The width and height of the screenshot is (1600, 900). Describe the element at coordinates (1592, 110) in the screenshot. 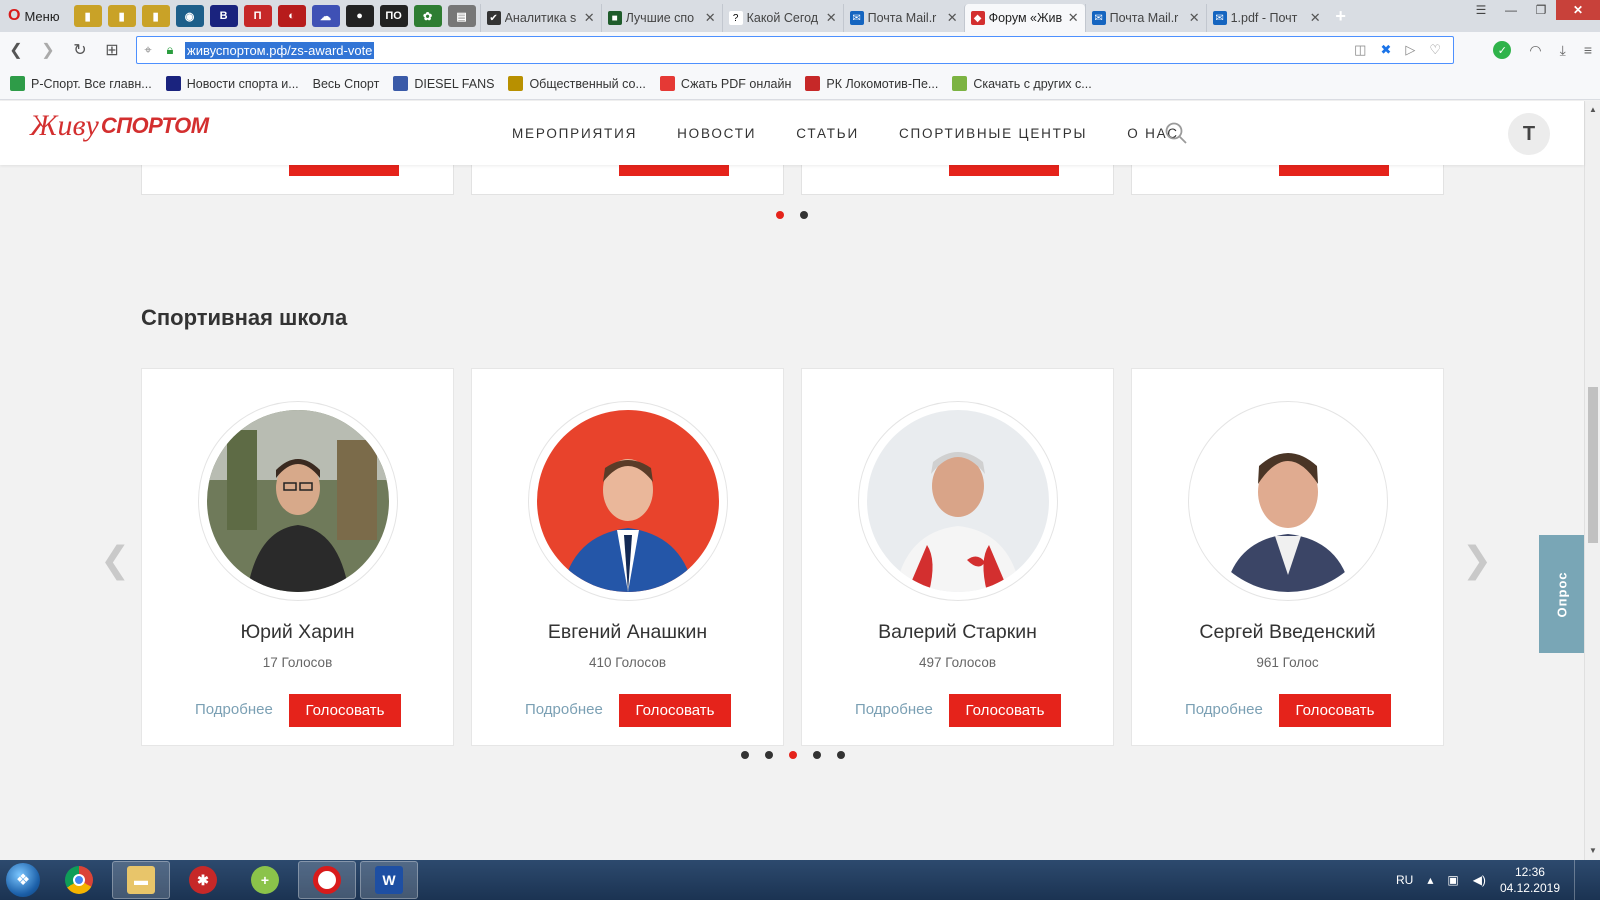

I see `scroll-up-icon: ▲` at that location.